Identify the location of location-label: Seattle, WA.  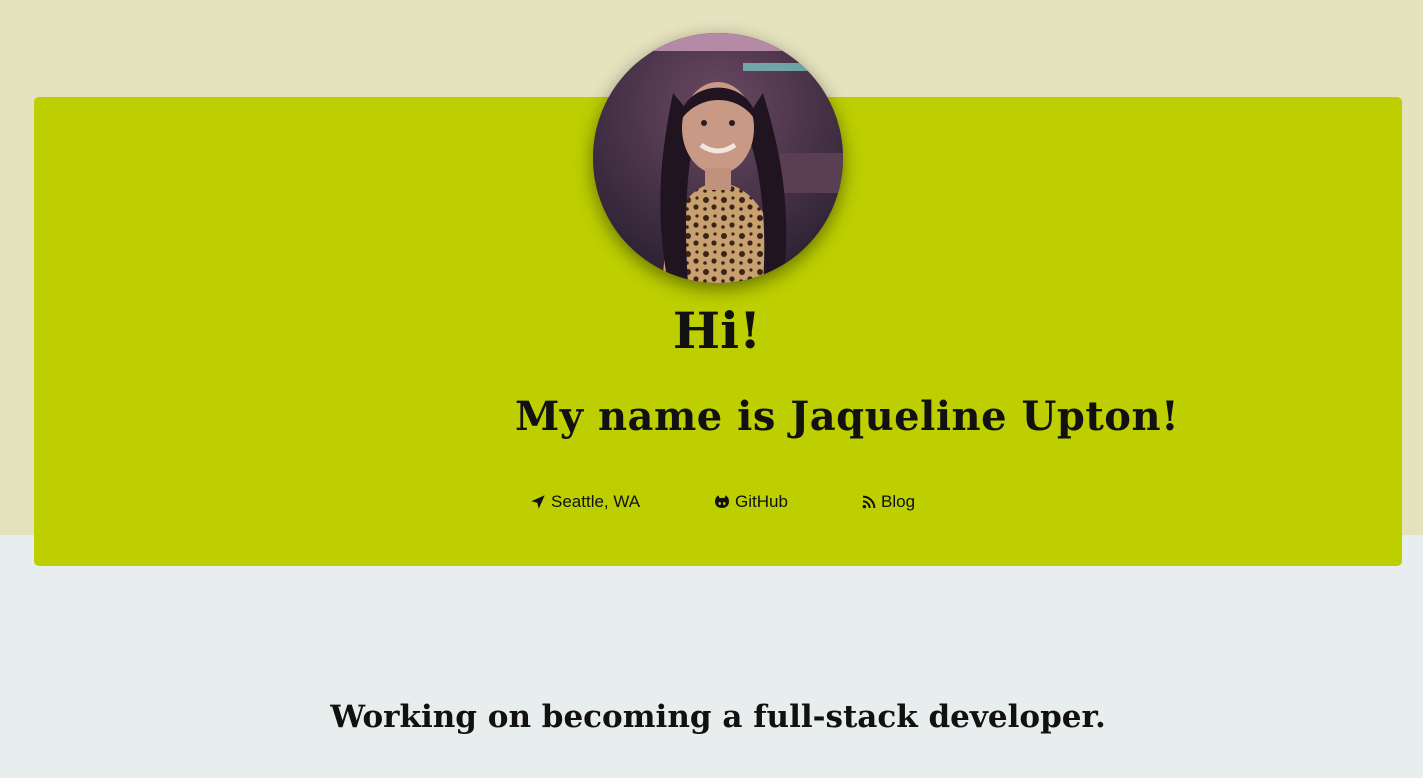
(596, 501).